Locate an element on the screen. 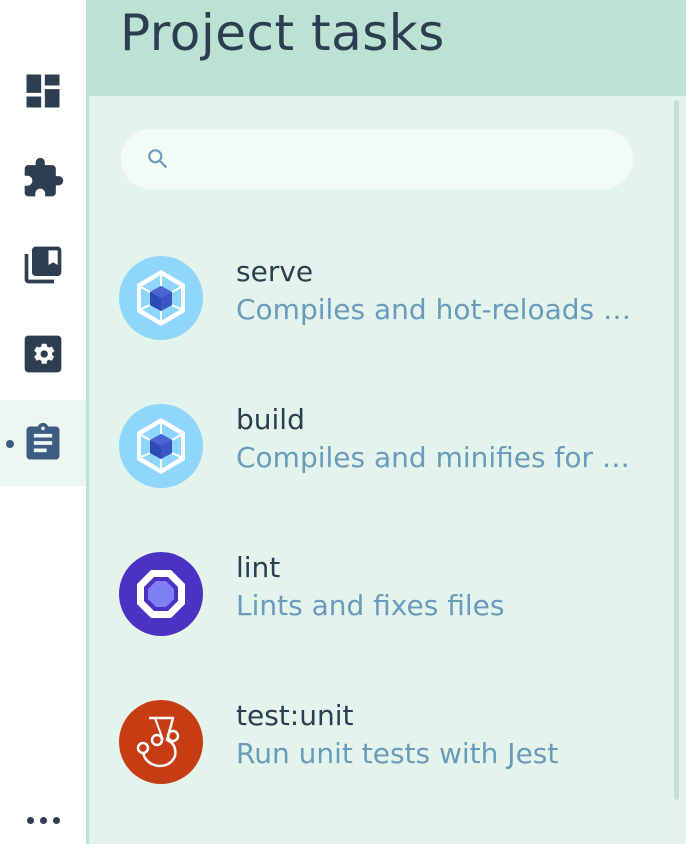 The height and width of the screenshot is (844, 686). eslint-icon is located at coordinates (161, 594).